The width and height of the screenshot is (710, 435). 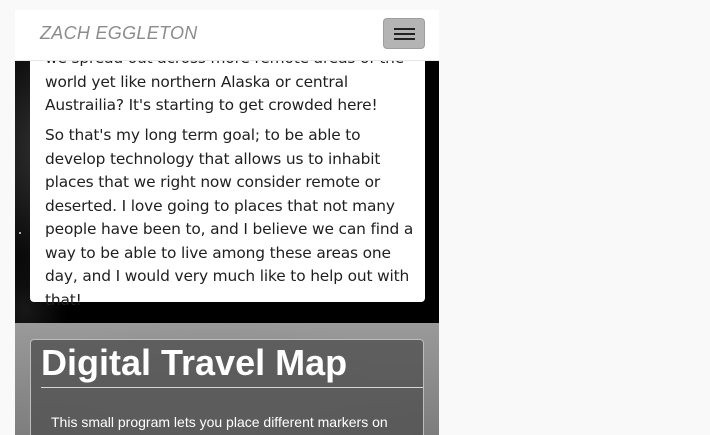 What do you see at coordinates (194, 362) in the screenshot?
I see `project-title: Digital Travel Map` at bounding box center [194, 362].